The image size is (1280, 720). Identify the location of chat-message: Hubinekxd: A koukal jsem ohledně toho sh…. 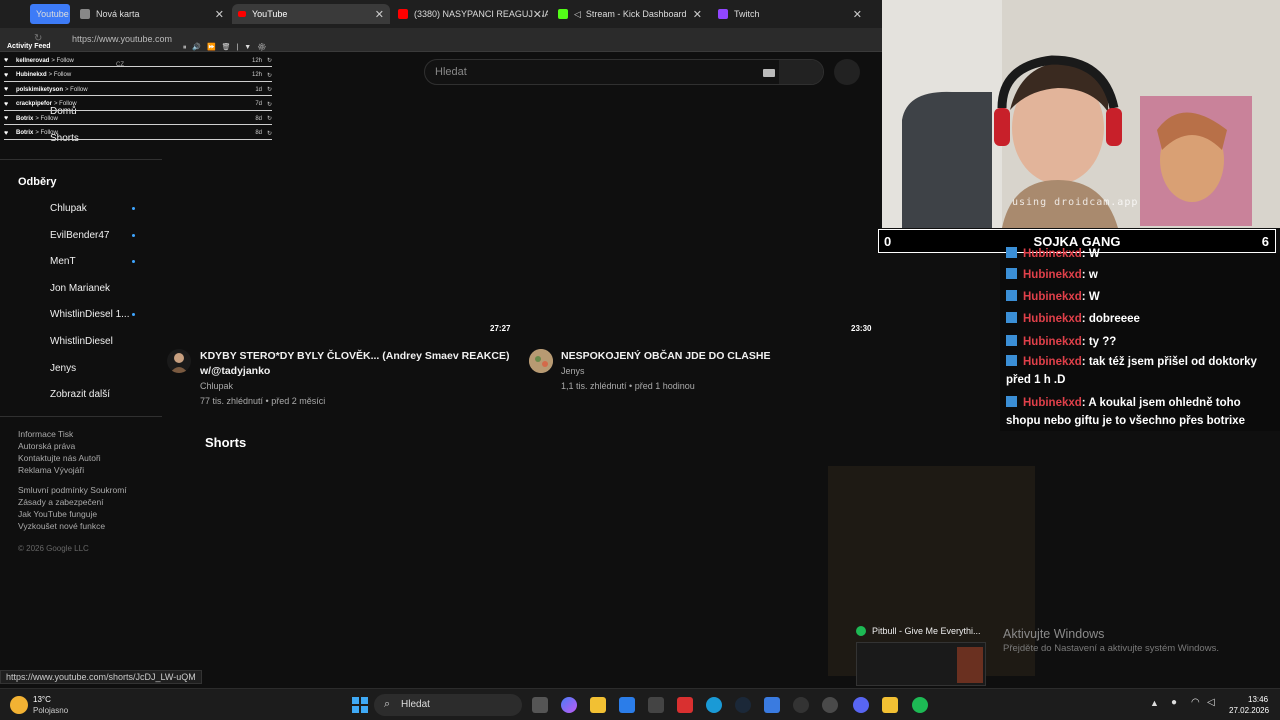
(1138, 412).